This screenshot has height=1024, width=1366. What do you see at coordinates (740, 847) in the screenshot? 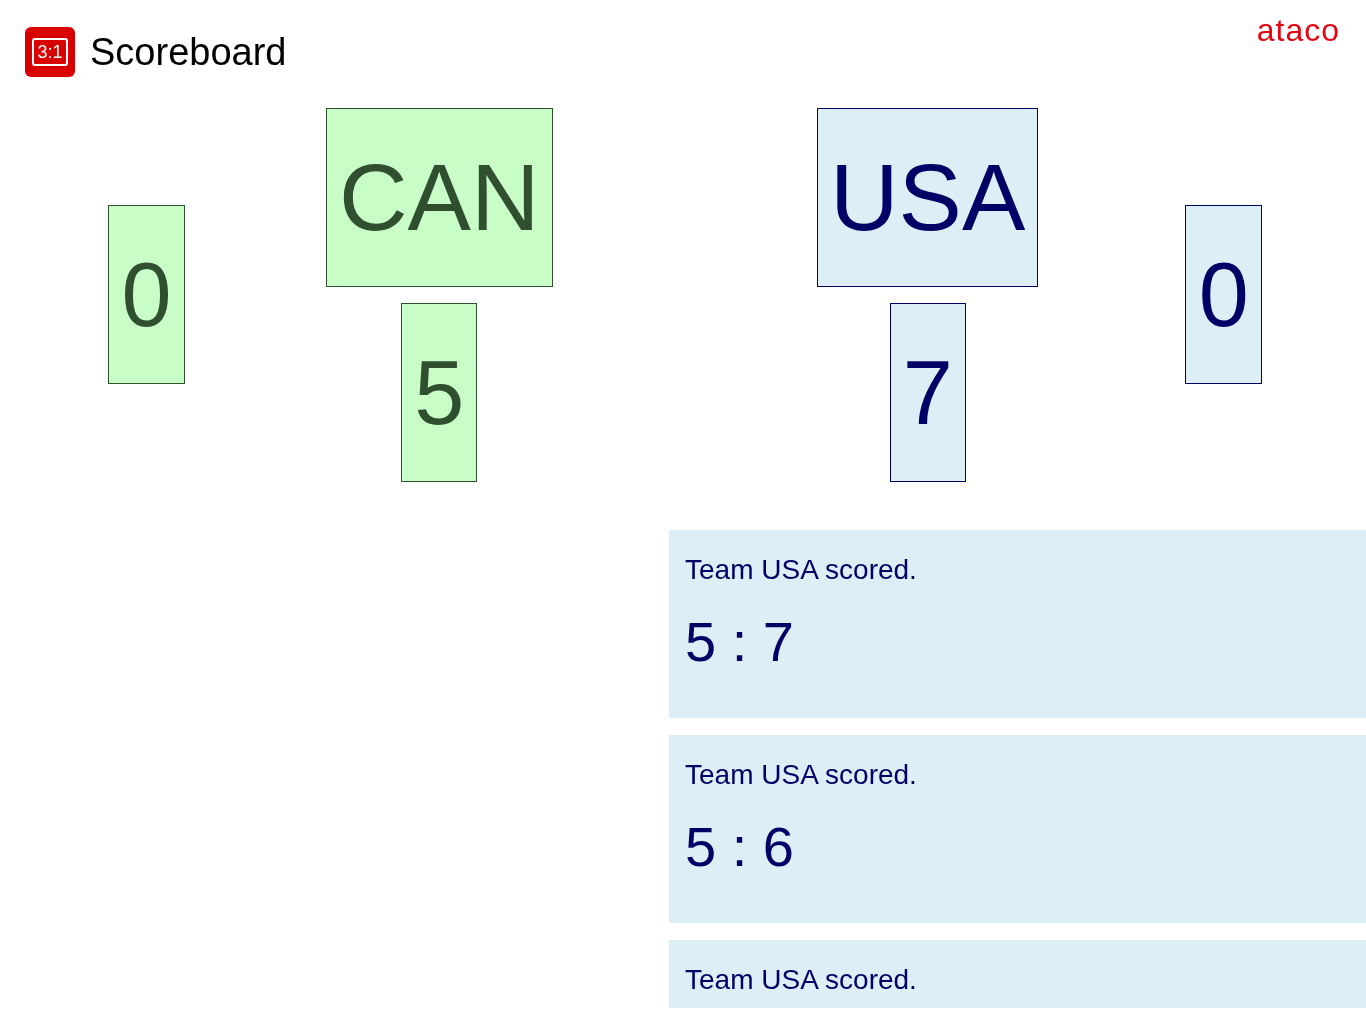
I see `event-score: 5 : 6` at bounding box center [740, 847].